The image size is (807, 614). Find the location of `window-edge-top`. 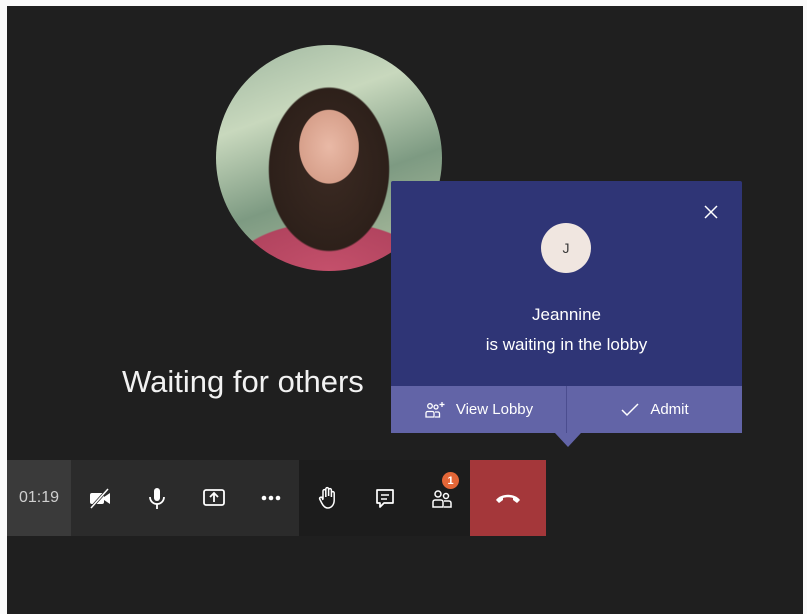

window-edge-top is located at coordinates (403, 3).